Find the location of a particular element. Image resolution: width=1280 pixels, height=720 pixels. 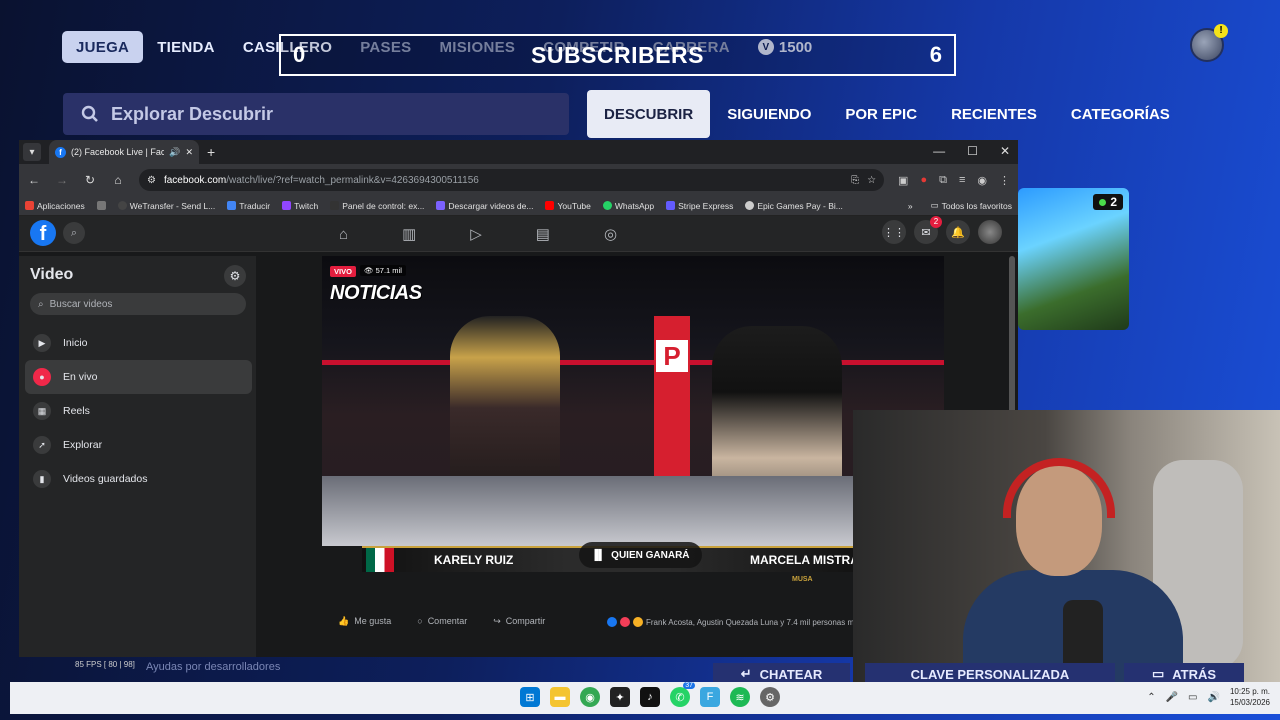

puzzle-icon: ⧉ is located at coordinates (943, 180).